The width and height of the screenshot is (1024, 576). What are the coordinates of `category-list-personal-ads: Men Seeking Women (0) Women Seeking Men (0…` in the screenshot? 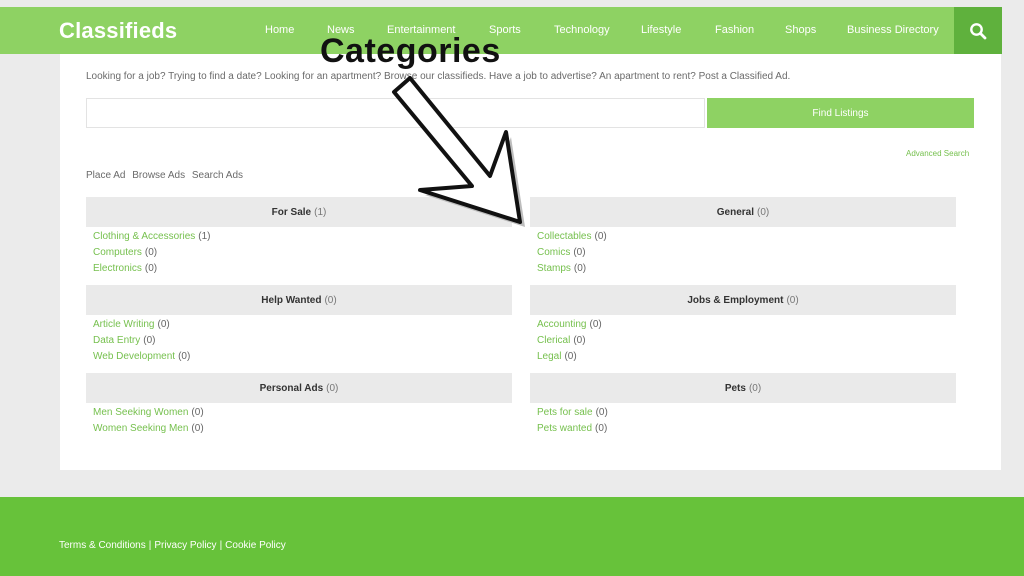 It's located at (148, 421).